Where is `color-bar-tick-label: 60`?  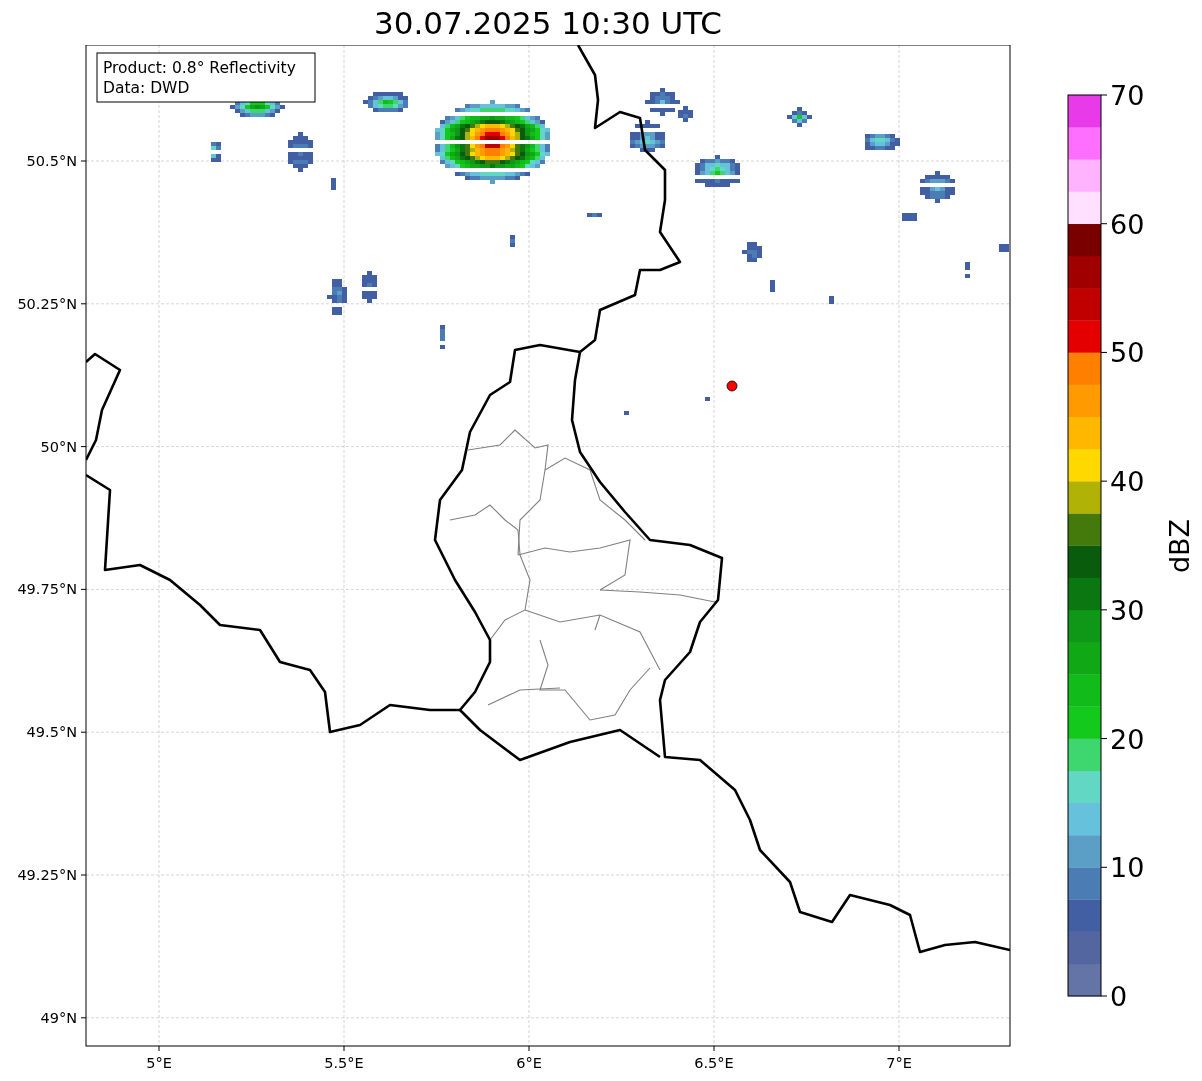
color-bar-tick-label: 60 is located at coordinates (1127, 224).